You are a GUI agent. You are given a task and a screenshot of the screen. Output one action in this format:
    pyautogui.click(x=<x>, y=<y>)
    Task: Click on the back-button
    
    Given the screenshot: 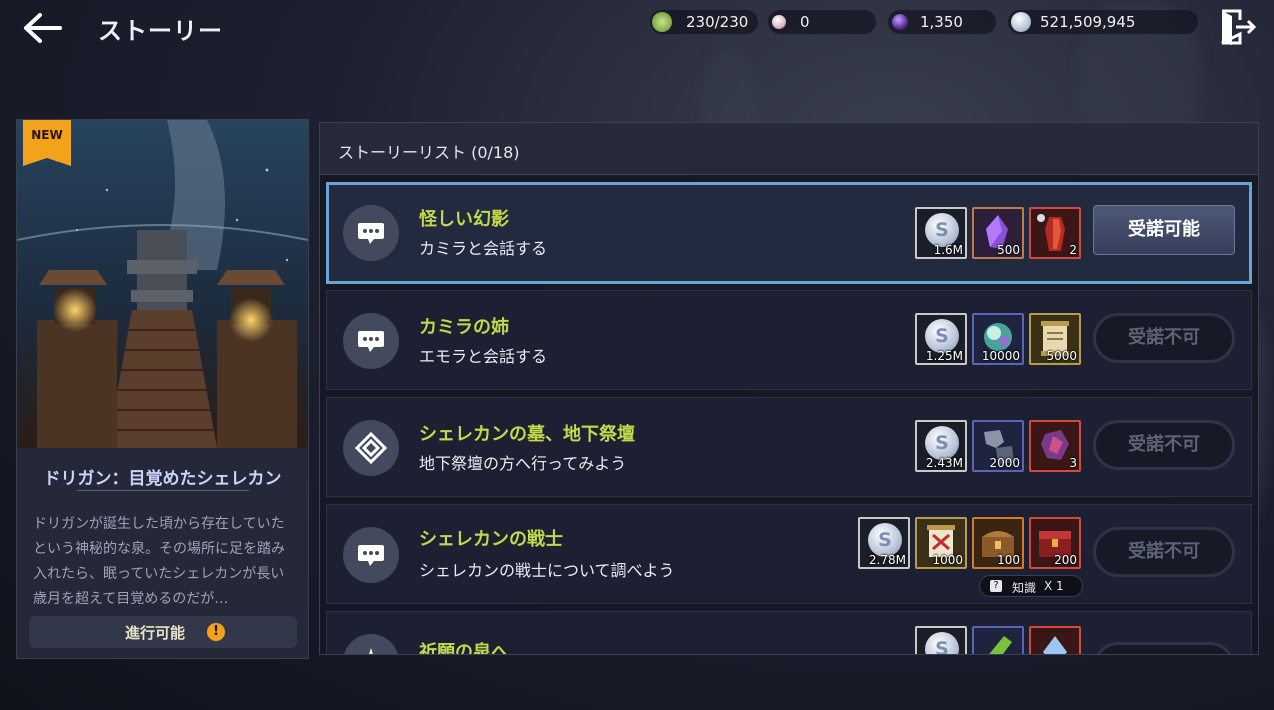 What is the action you would take?
    pyautogui.click(x=42, y=28)
    